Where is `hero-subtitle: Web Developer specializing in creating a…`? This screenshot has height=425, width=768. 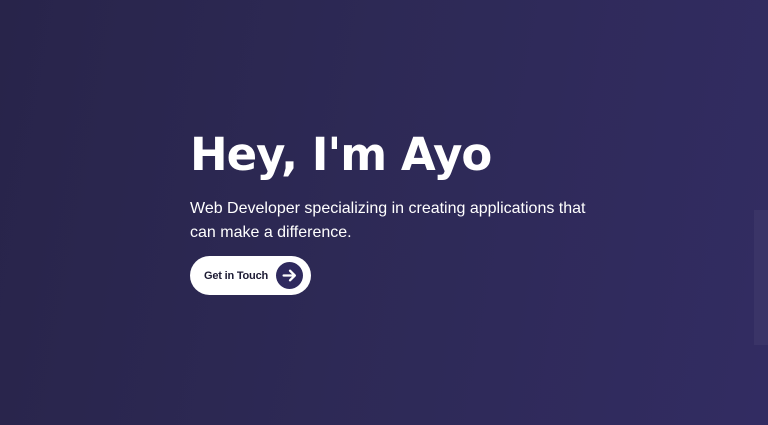
hero-subtitle: Web Developer specializing in creating a… is located at coordinates (388, 220).